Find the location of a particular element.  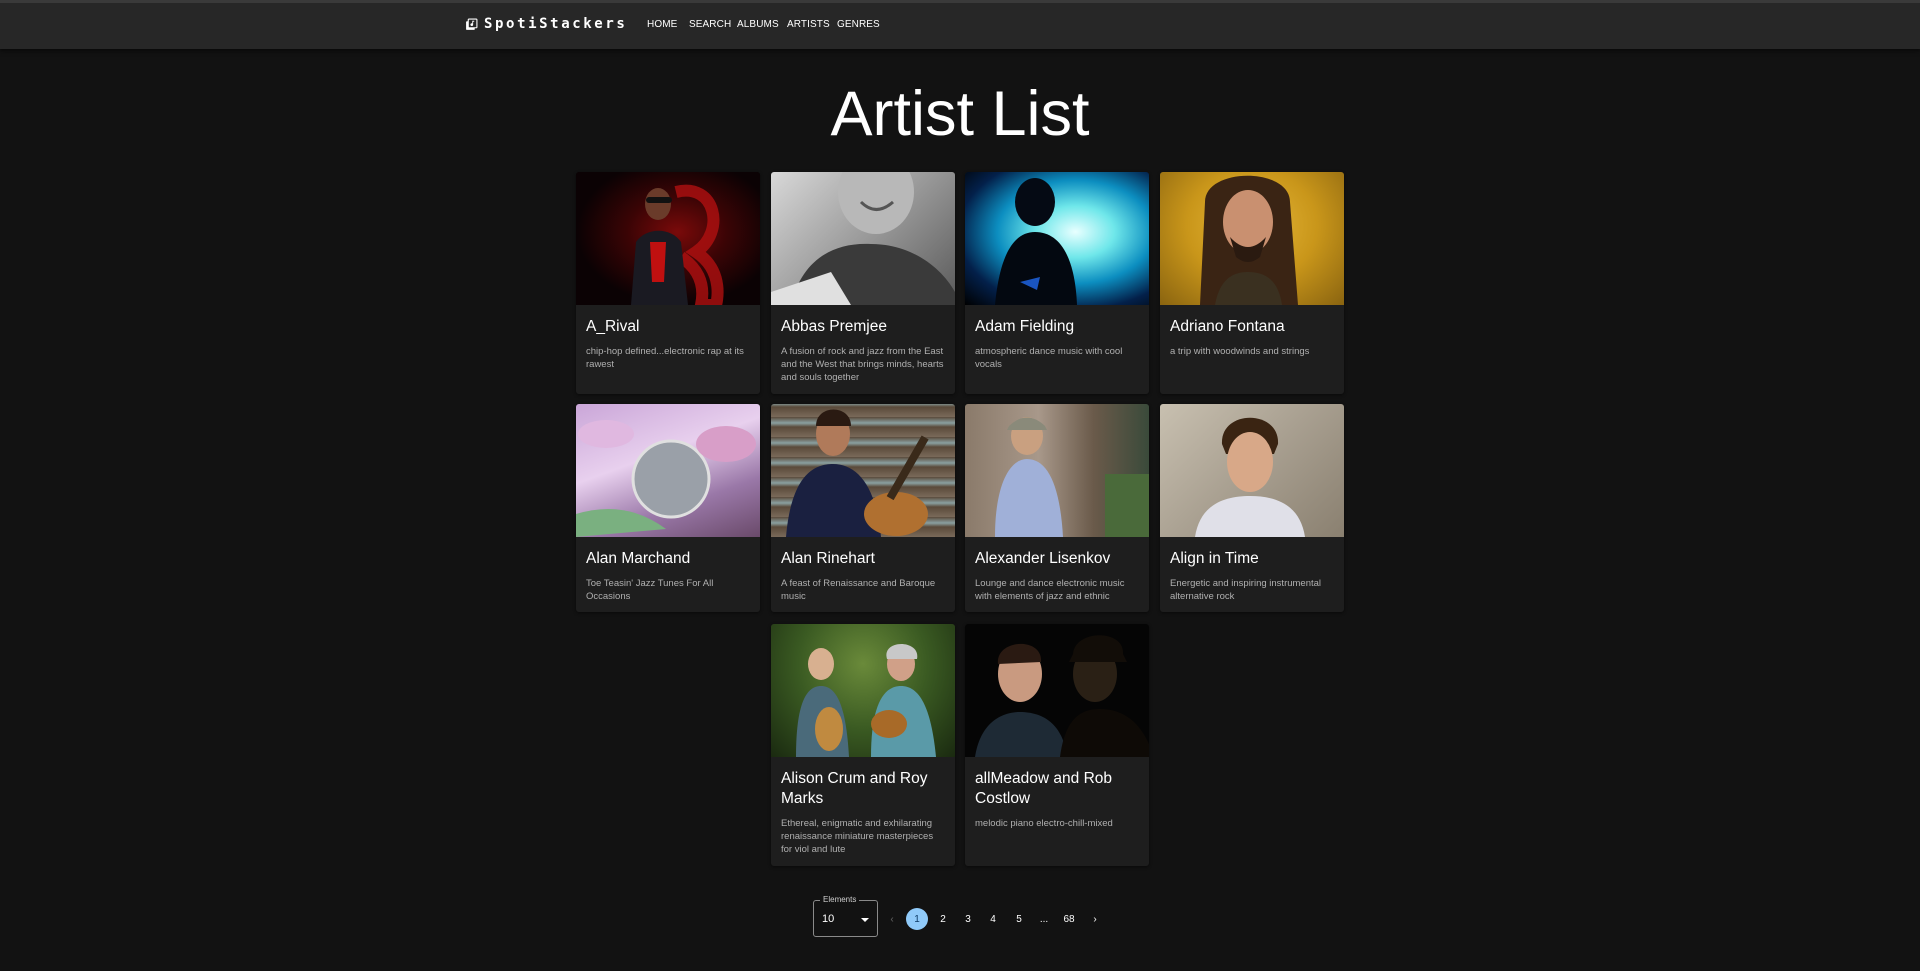

caret-down-icon is located at coordinates (865, 920).